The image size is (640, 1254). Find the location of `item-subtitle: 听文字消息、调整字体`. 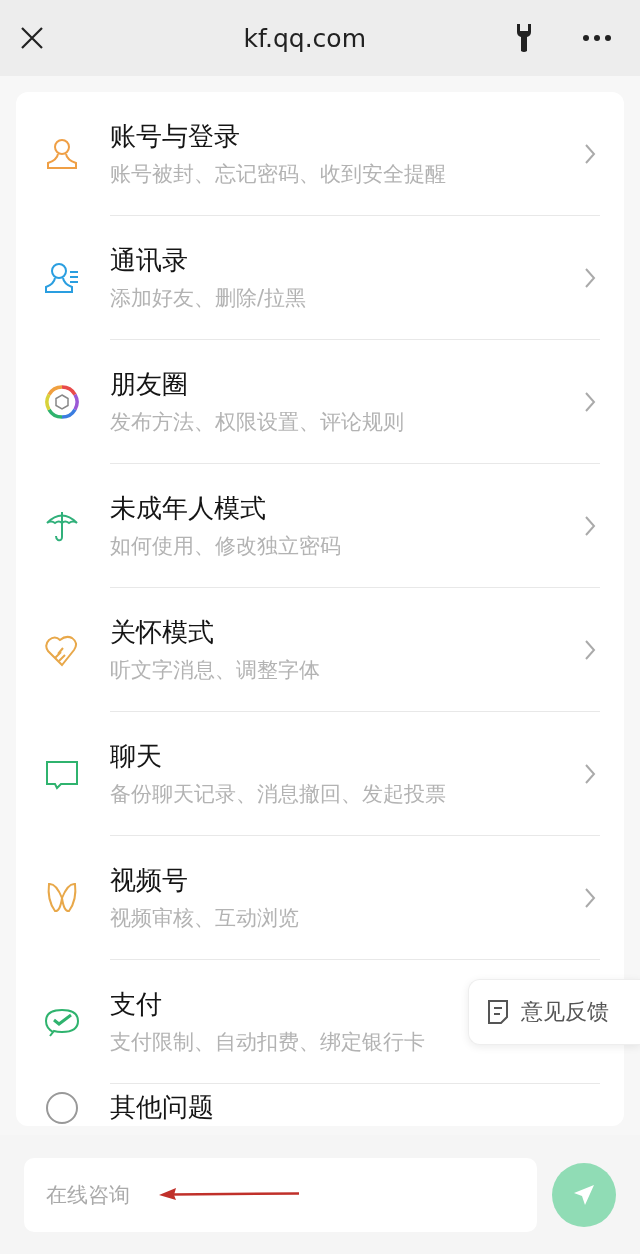

item-subtitle: 听文字消息、调整字体 is located at coordinates (215, 670).